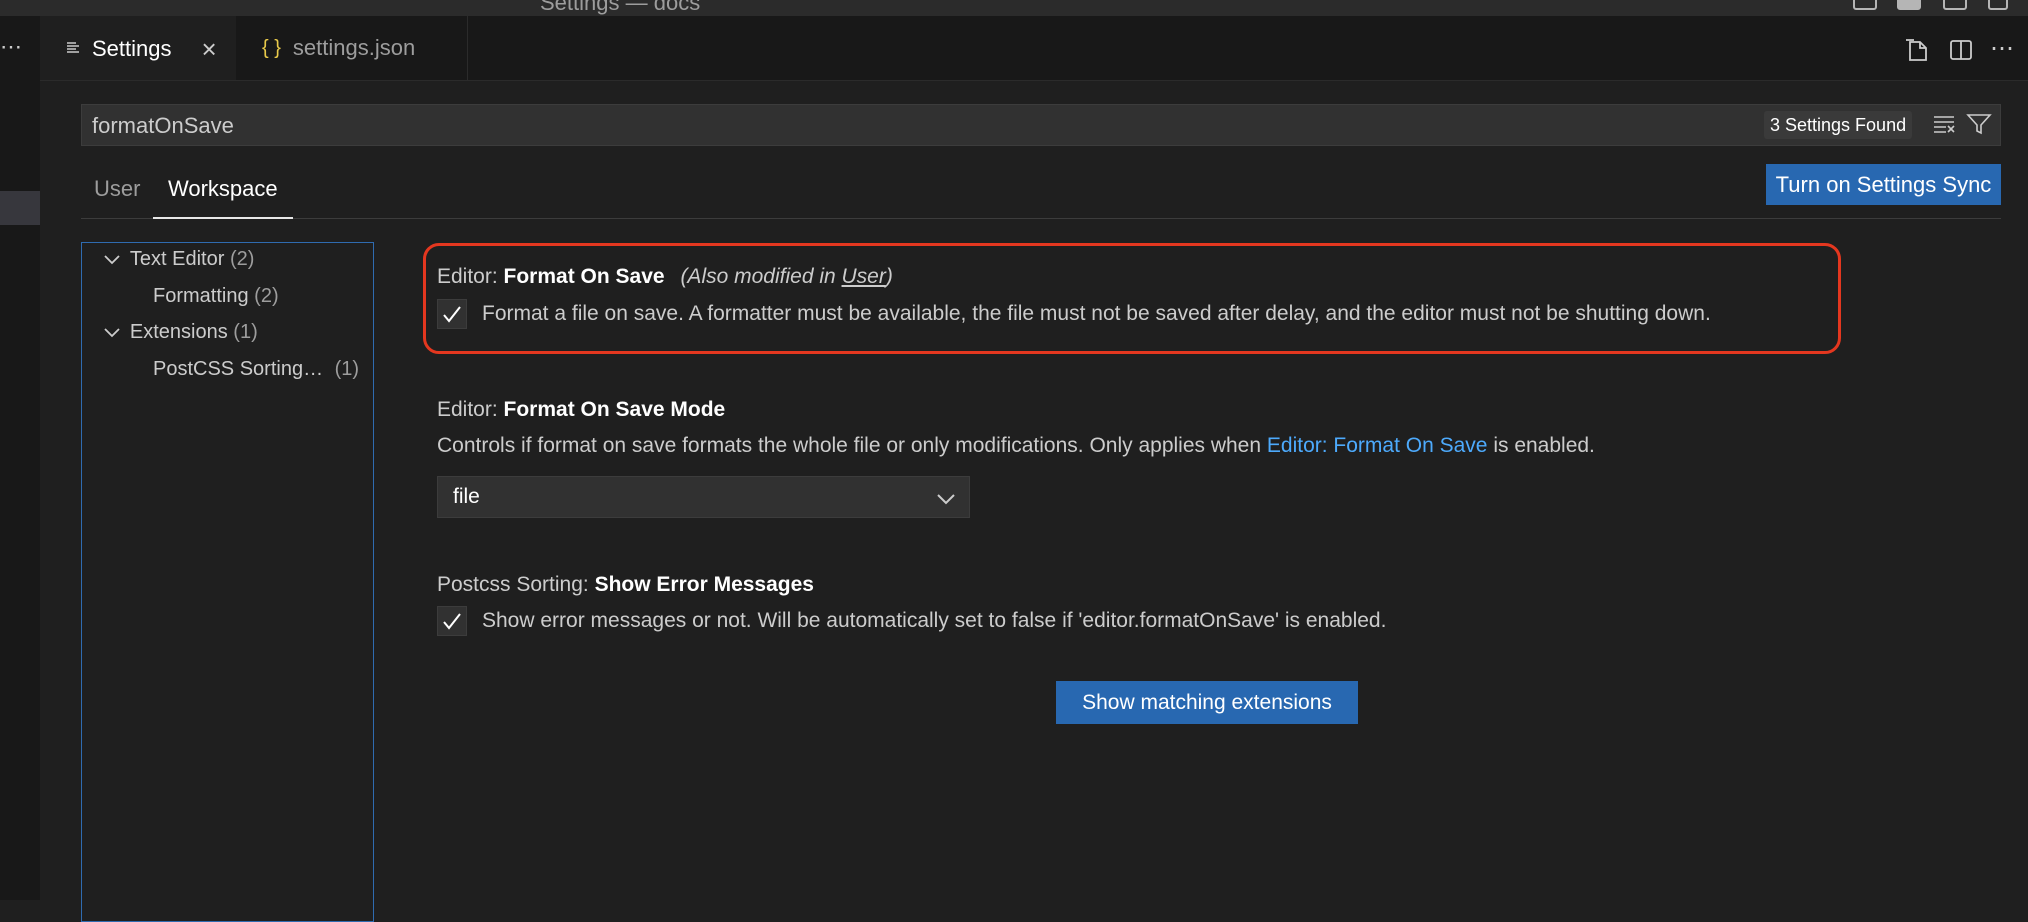  Describe the element at coordinates (516, 584) in the screenshot. I see `setting-category: Postcss Sorting:` at that location.